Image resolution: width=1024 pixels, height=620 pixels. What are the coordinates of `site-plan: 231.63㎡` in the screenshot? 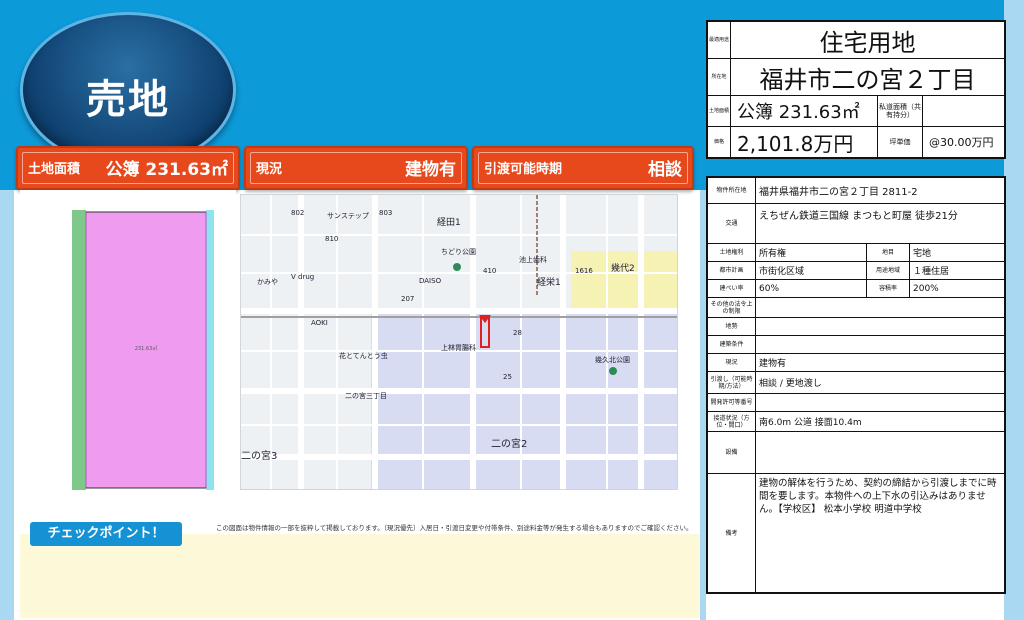 It's located at (128, 342).